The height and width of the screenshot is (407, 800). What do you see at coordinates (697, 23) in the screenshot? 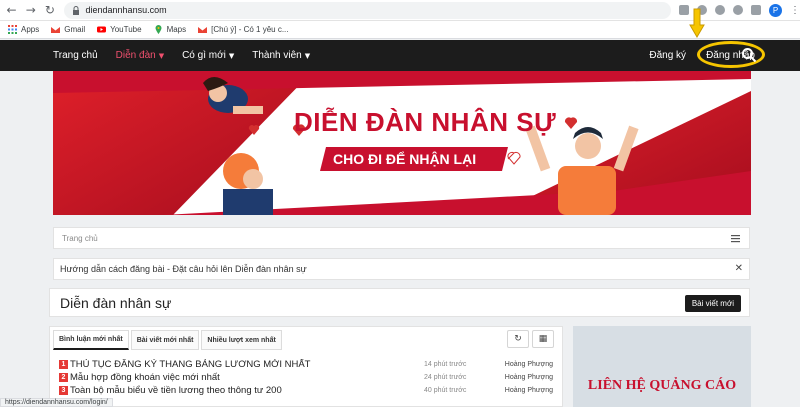
I see `arrow-down-icon` at bounding box center [697, 23].